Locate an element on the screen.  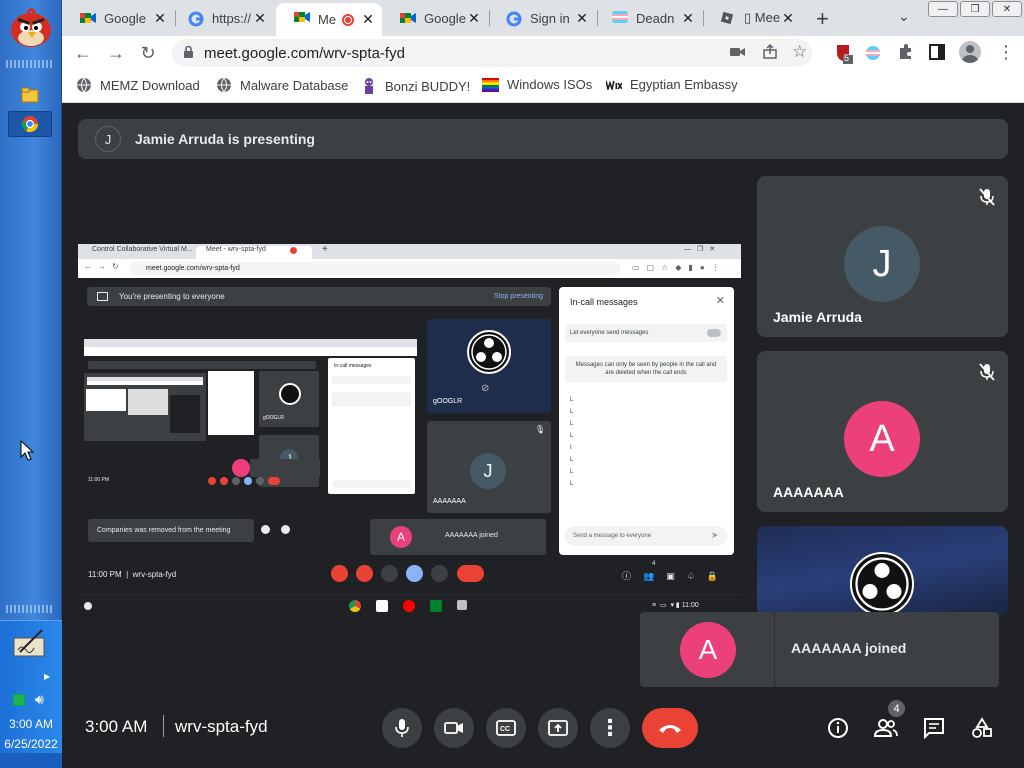
tab-google-meet-1: Google ✕ is located at coordinates (118, 18).